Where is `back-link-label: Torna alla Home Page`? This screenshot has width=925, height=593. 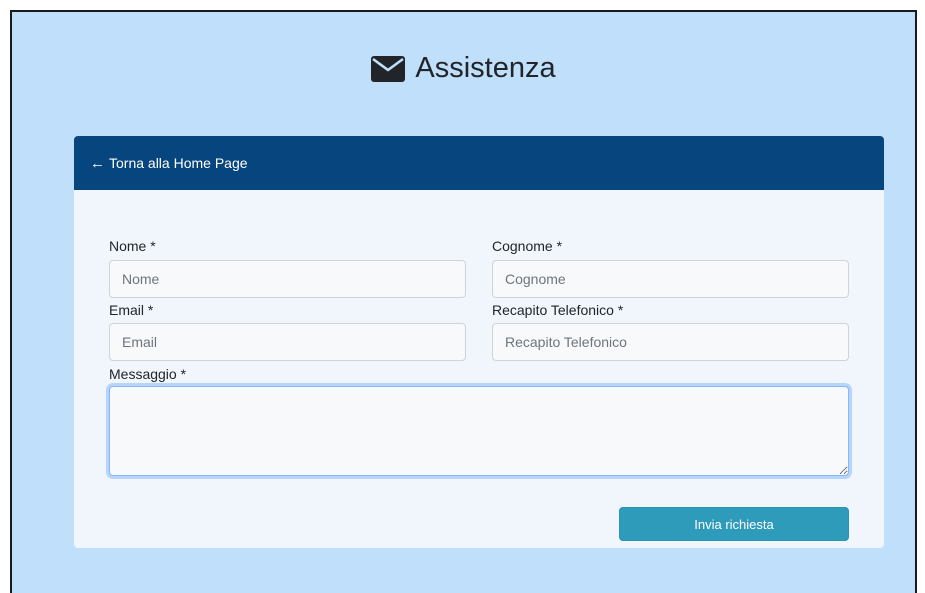
back-link-label: Torna alla Home Page is located at coordinates (178, 163).